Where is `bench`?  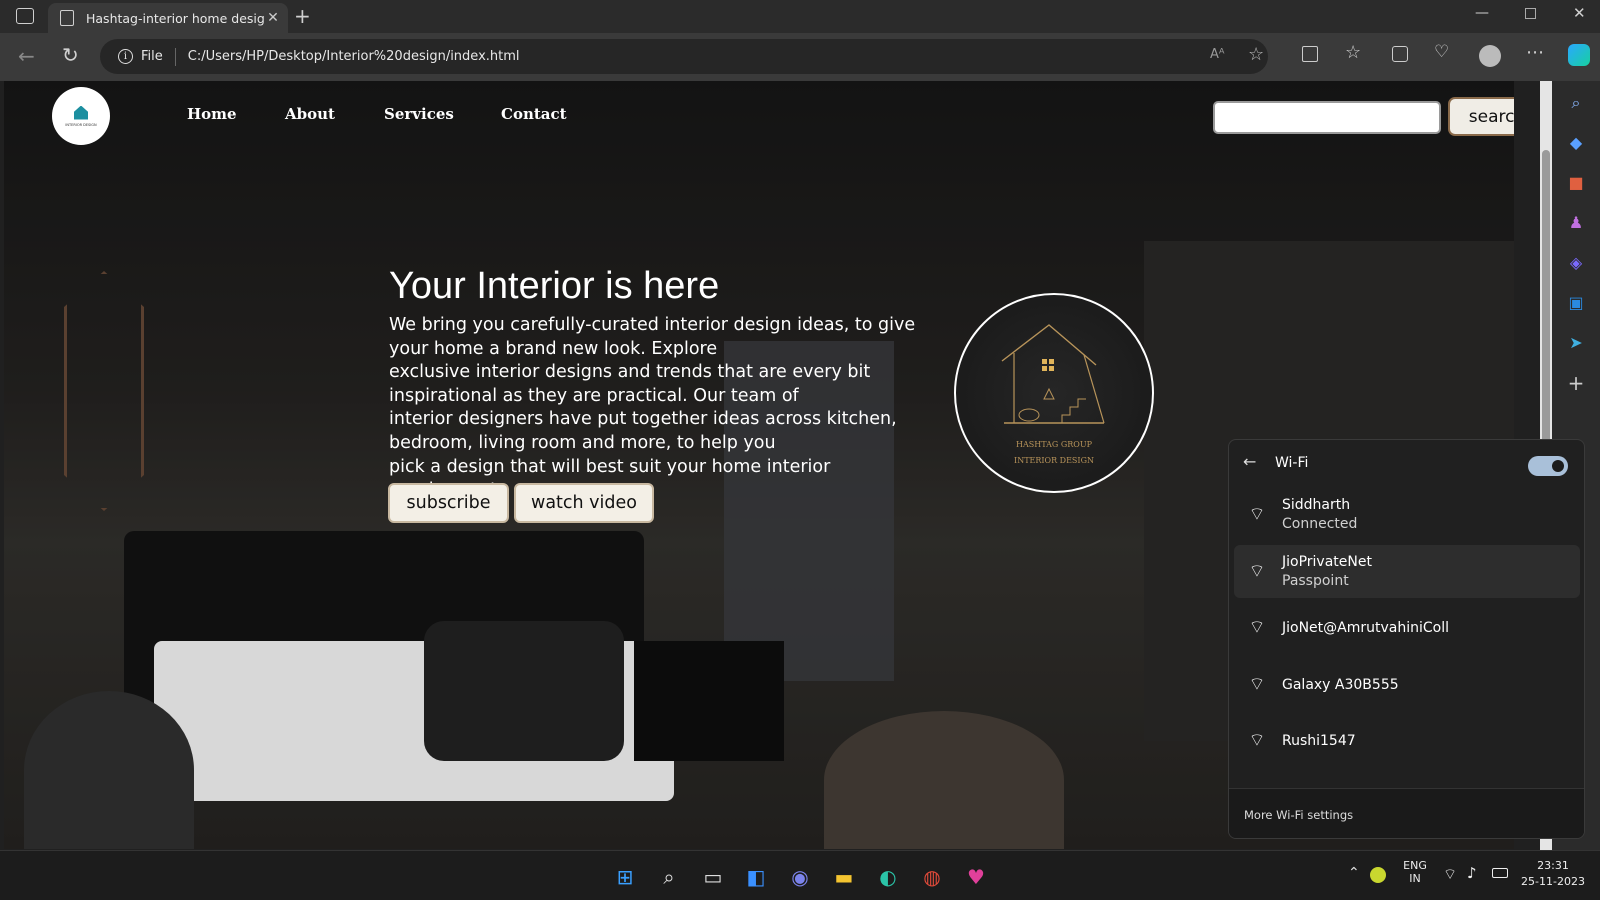
bench is located at coordinates (709, 701).